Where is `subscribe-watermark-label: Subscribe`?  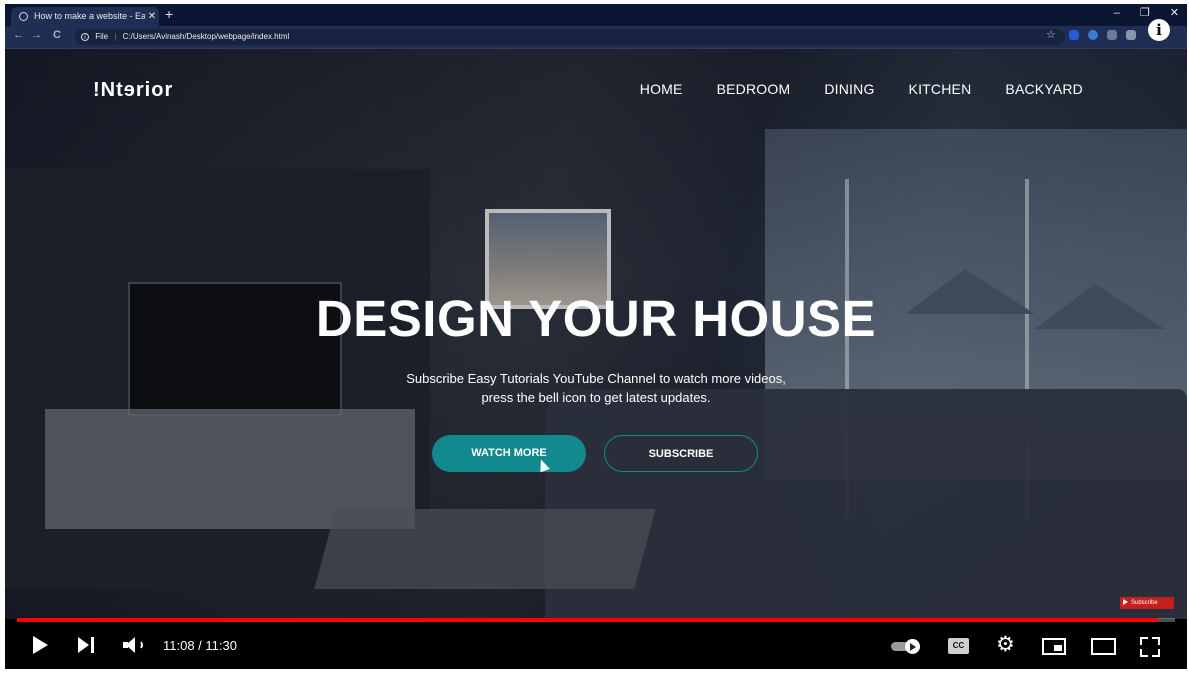 subscribe-watermark-label: Subscribe is located at coordinates (1144, 603).